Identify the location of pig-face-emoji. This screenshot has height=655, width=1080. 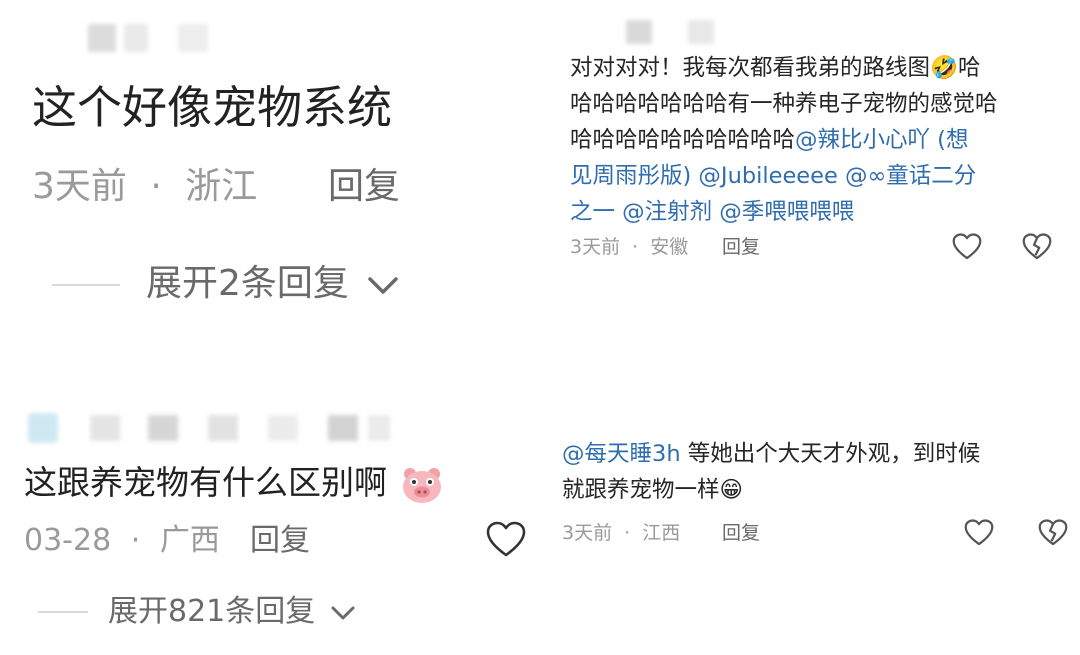
(422, 485).